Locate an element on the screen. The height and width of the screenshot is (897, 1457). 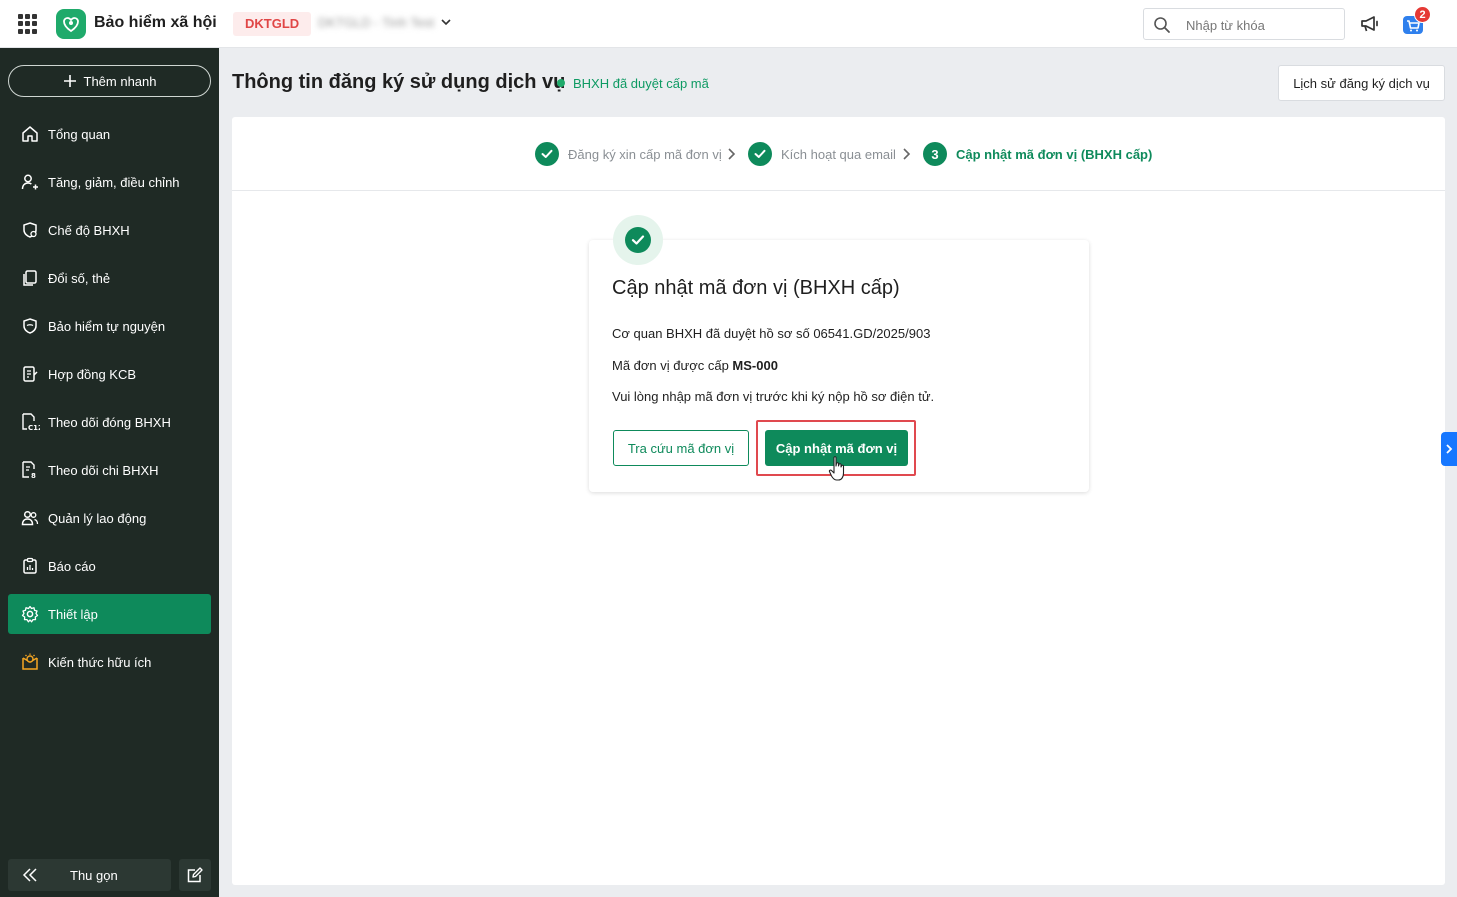
svg-text: 8 is located at coordinates (33, 476).